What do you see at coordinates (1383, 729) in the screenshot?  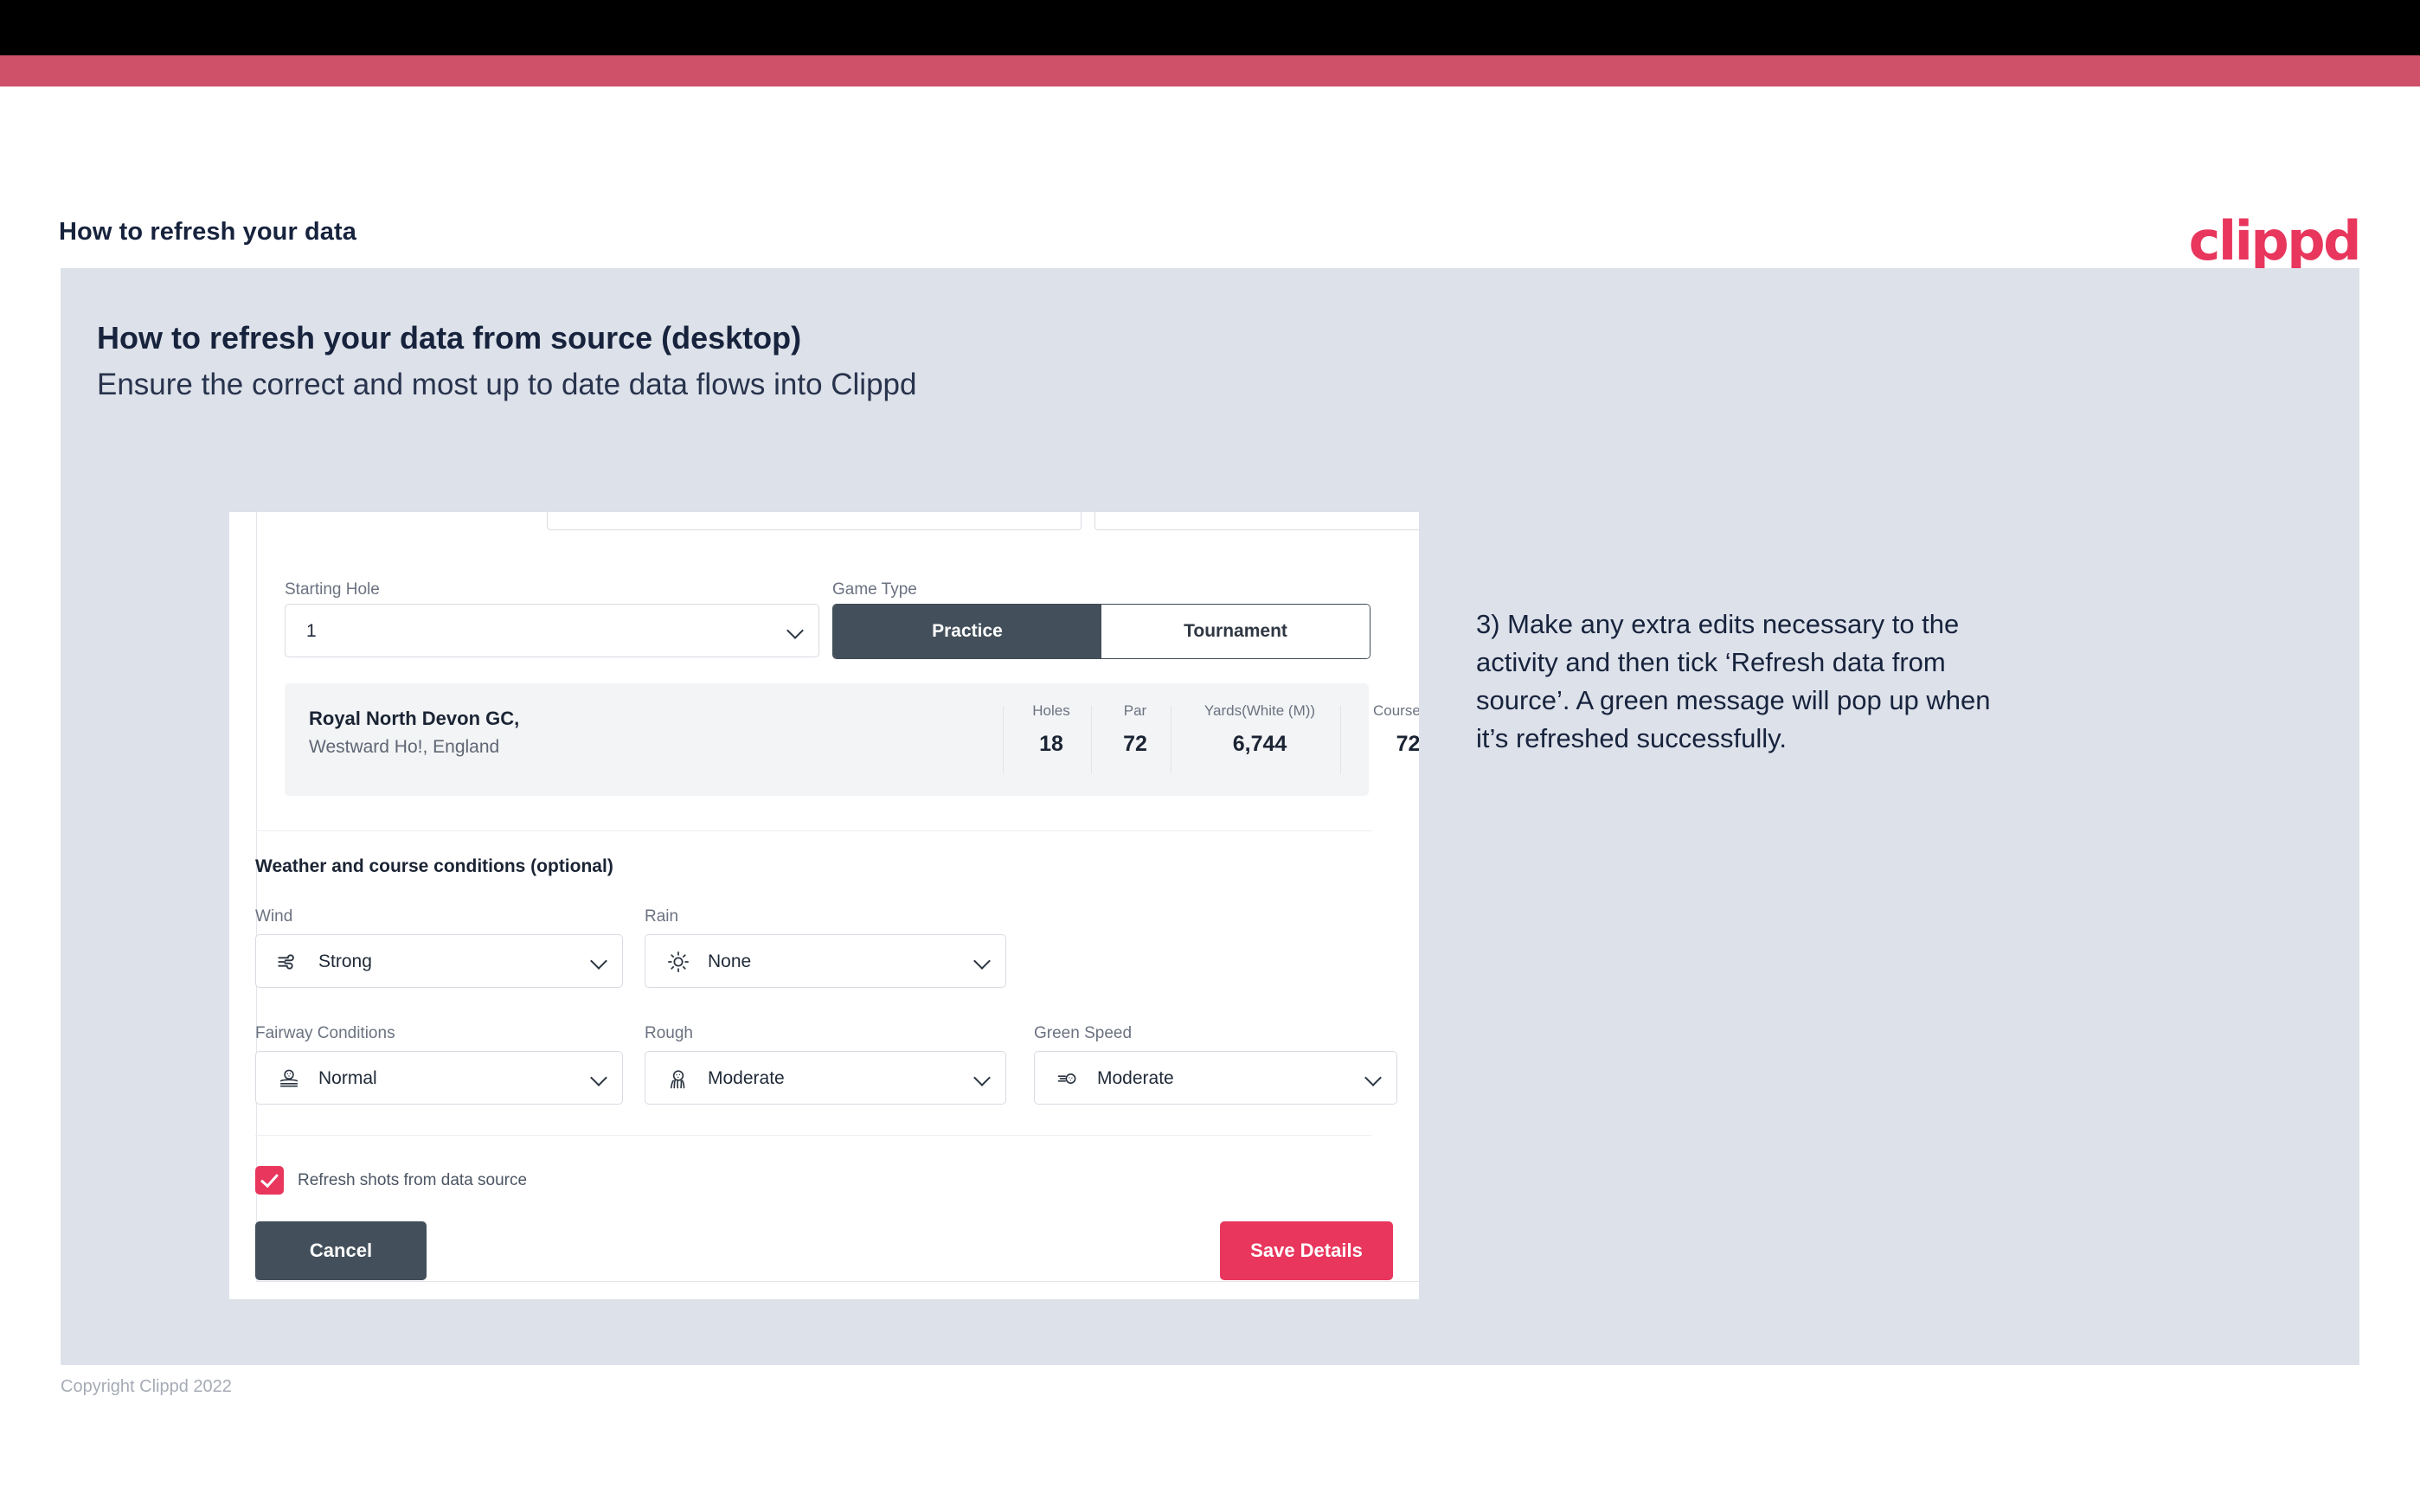 I see `stat-course-rating: Course rating 72.5` at bounding box center [1383, 729].